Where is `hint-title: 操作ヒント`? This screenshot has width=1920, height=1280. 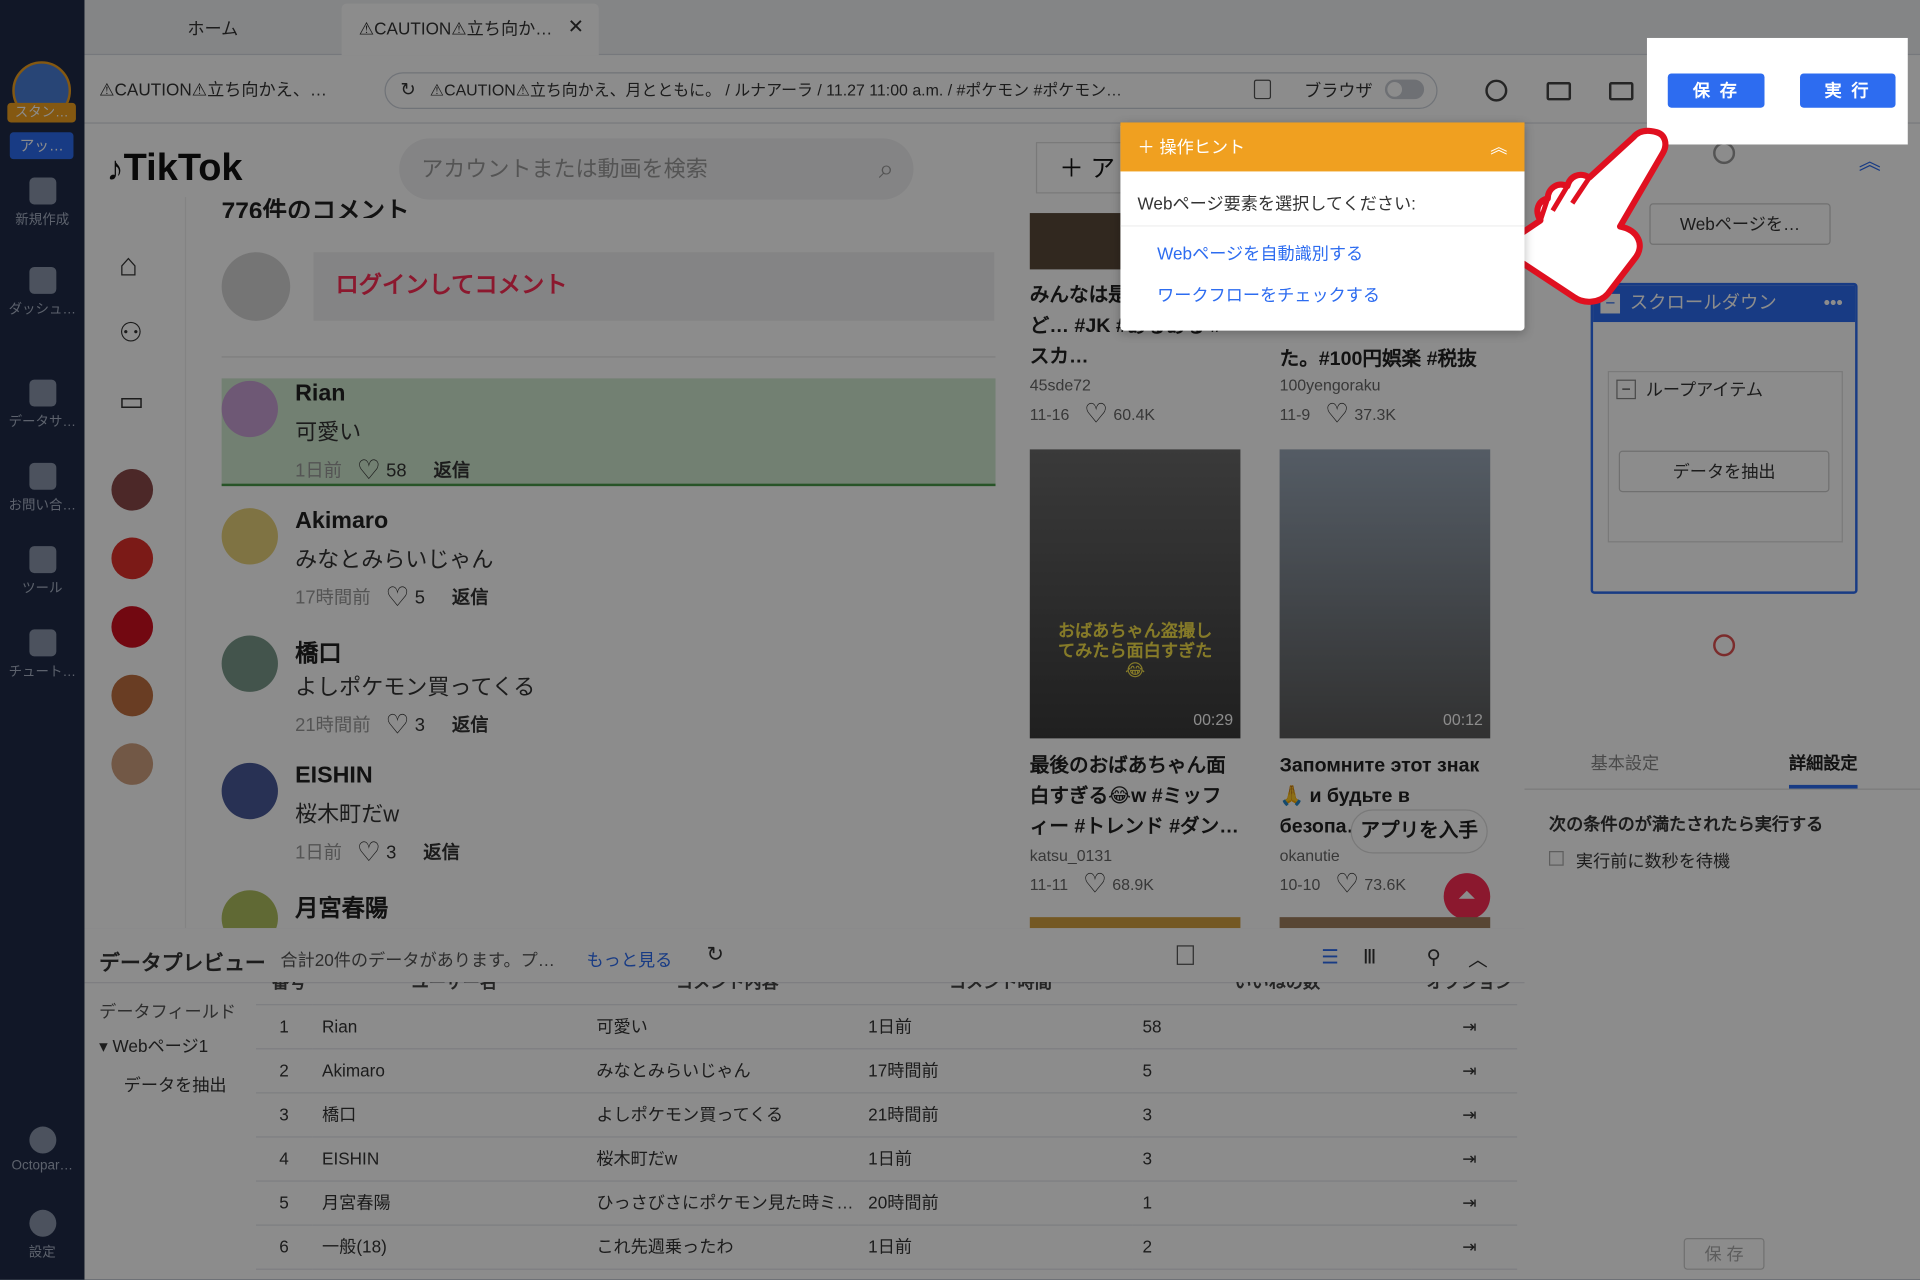
hint-title: 操作ヒント is located at coordinates (1202, 147).